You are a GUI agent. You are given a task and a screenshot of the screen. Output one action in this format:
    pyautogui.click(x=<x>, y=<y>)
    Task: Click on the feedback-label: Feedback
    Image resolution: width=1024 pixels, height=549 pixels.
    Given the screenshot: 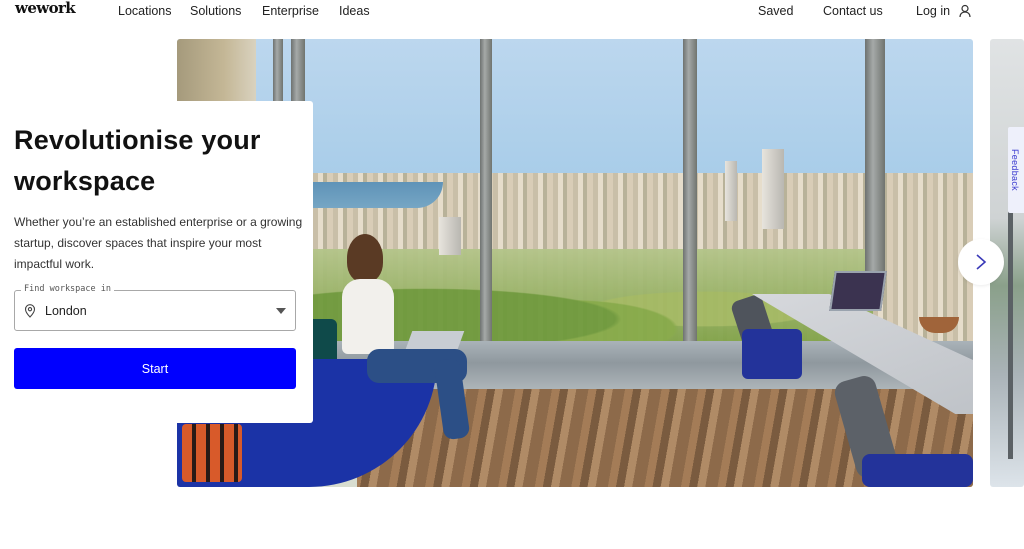 What is the action you would take?
    pyautogui.click(x=1015, y=170)
    